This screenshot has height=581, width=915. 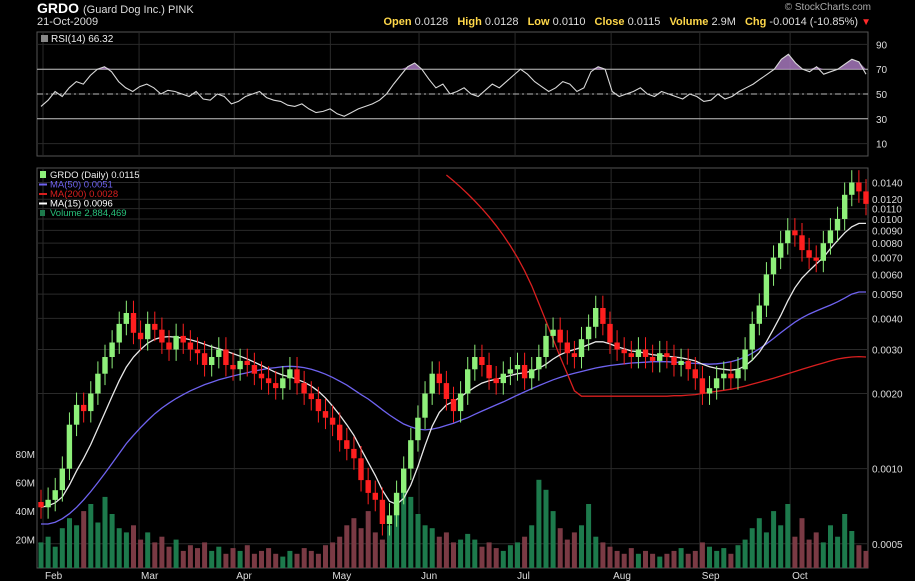 What do you see at coordinates (882, 95) in the screenshot?
I see `rsi-y-tick-label: 50` at bounding box center [882, 95].